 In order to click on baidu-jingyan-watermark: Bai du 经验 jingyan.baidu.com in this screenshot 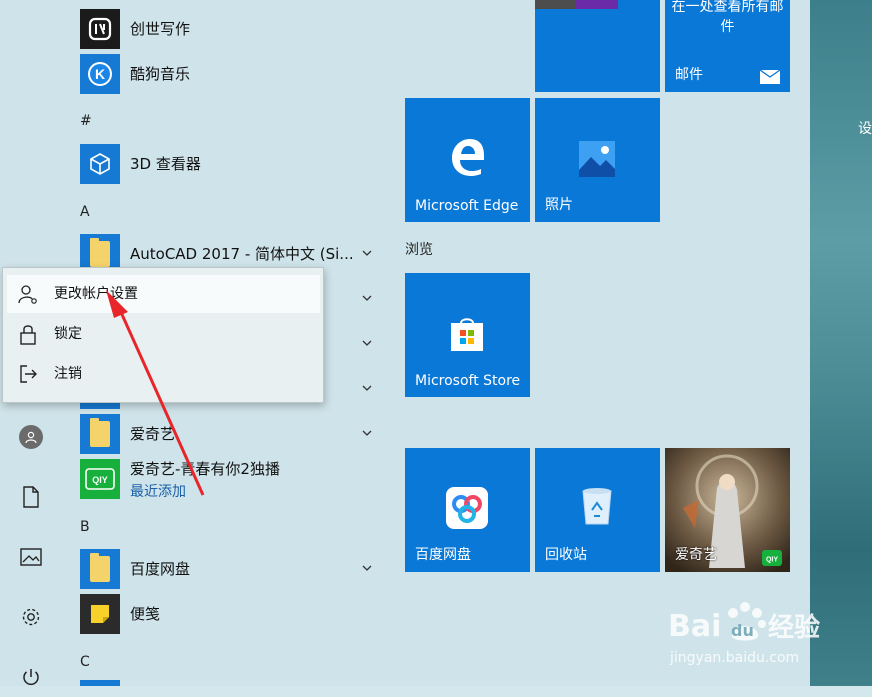, I will do `click(744, 634)`.